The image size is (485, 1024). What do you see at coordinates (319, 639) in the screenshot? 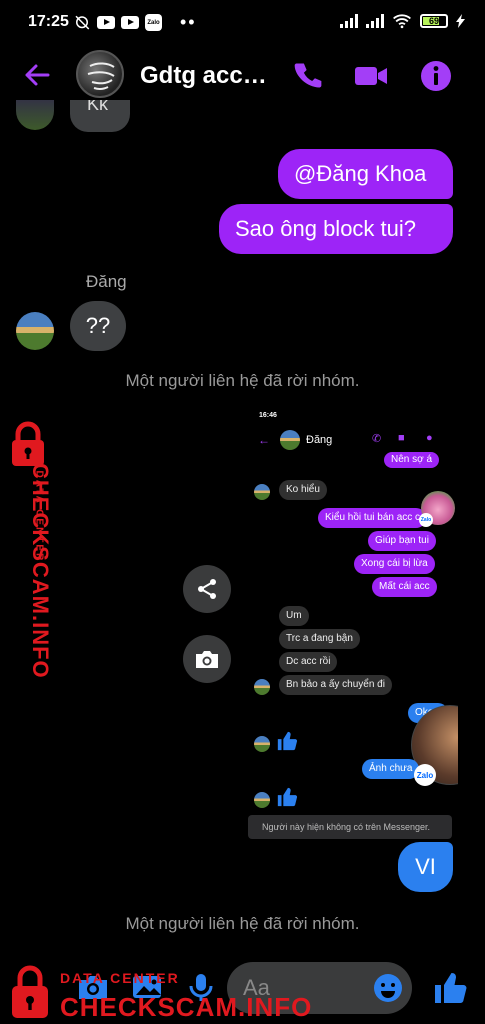
I see `screenshot-message: Trc a đang bận` at bounding box center [319, 639].